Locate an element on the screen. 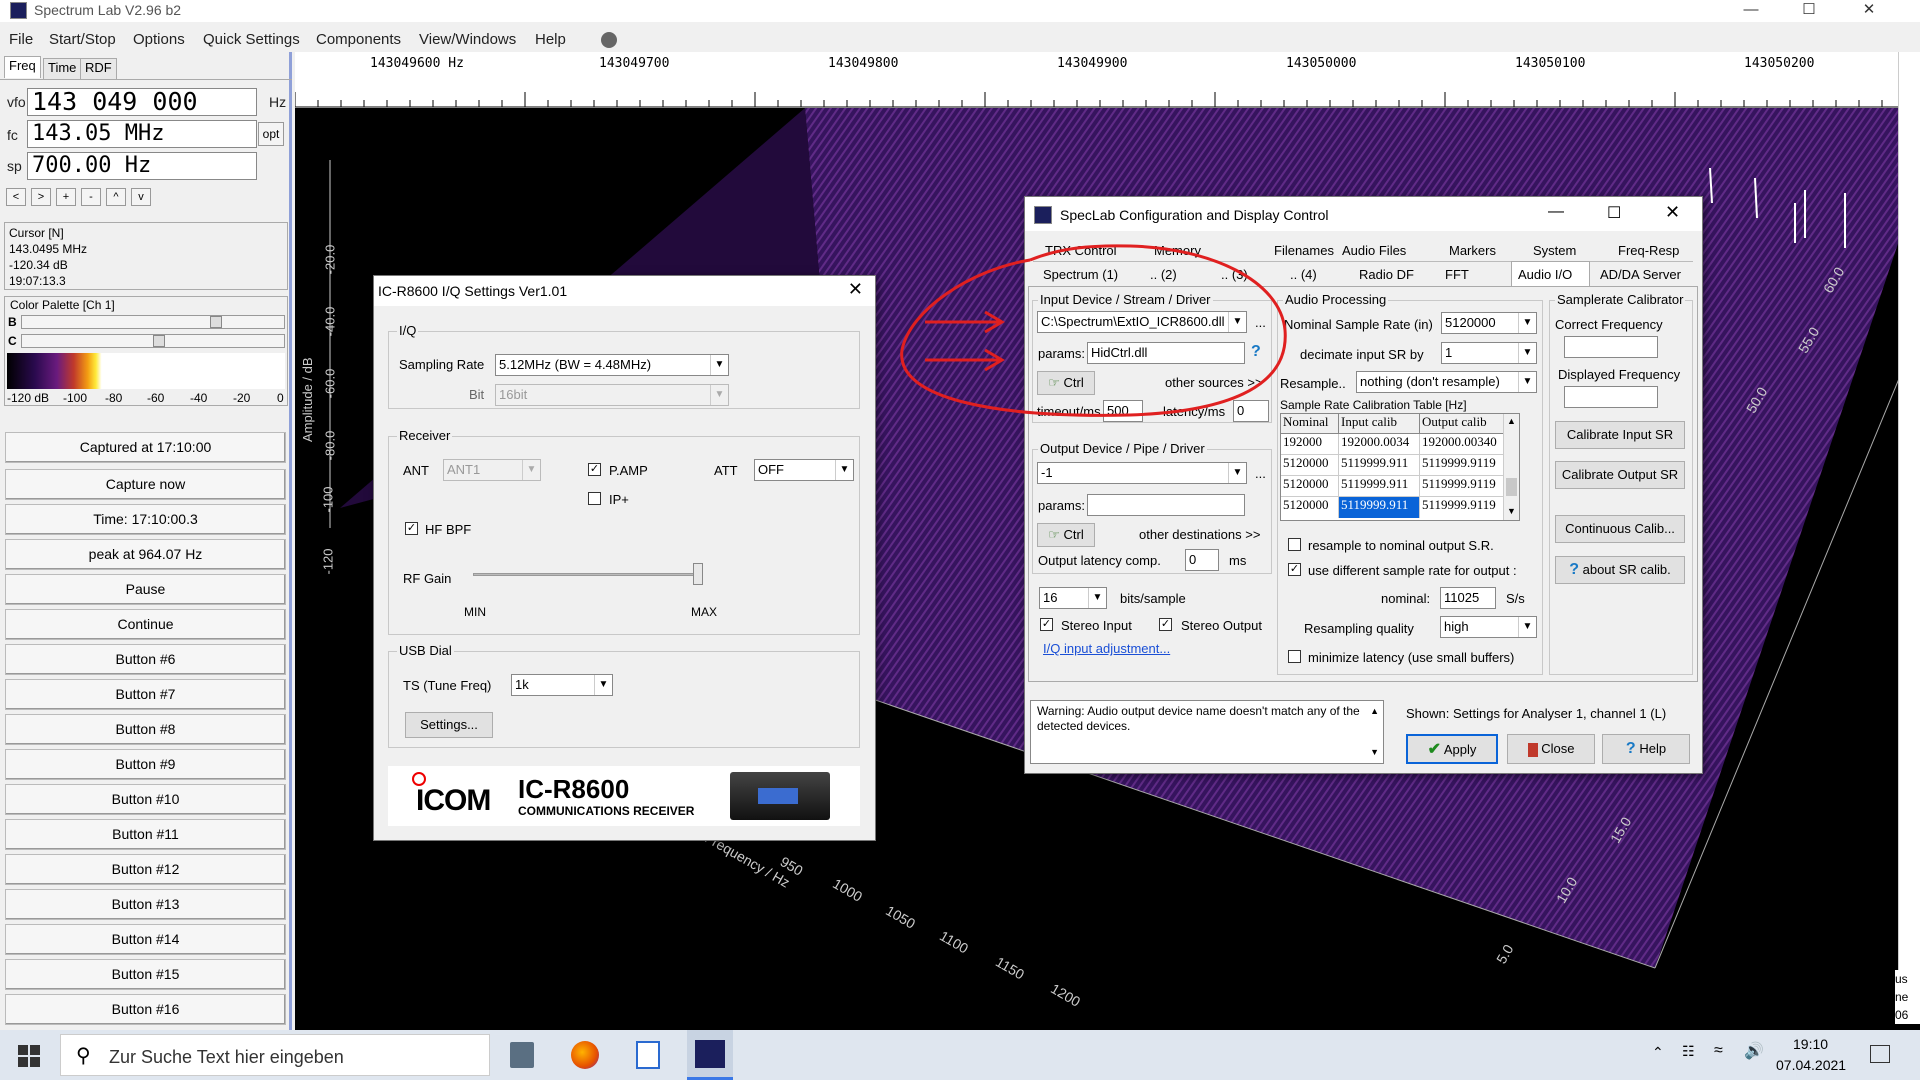  continue-button: Continue is located at coordinates (145, 624).